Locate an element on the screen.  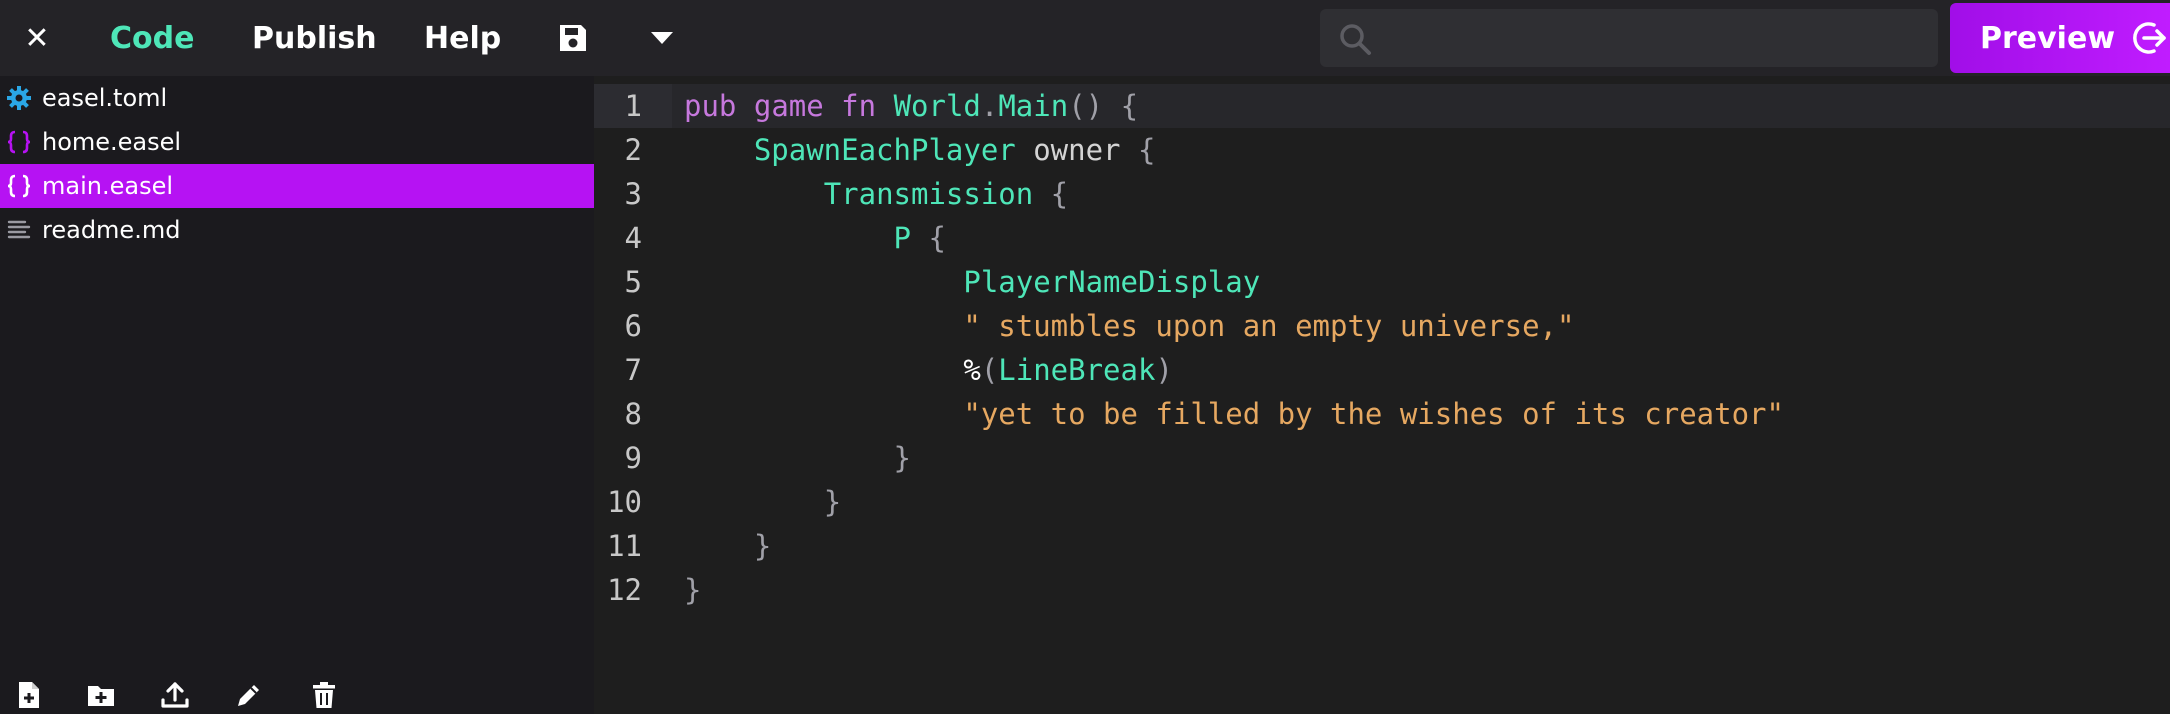
pencil-icon is located at coordinates (249, 695).